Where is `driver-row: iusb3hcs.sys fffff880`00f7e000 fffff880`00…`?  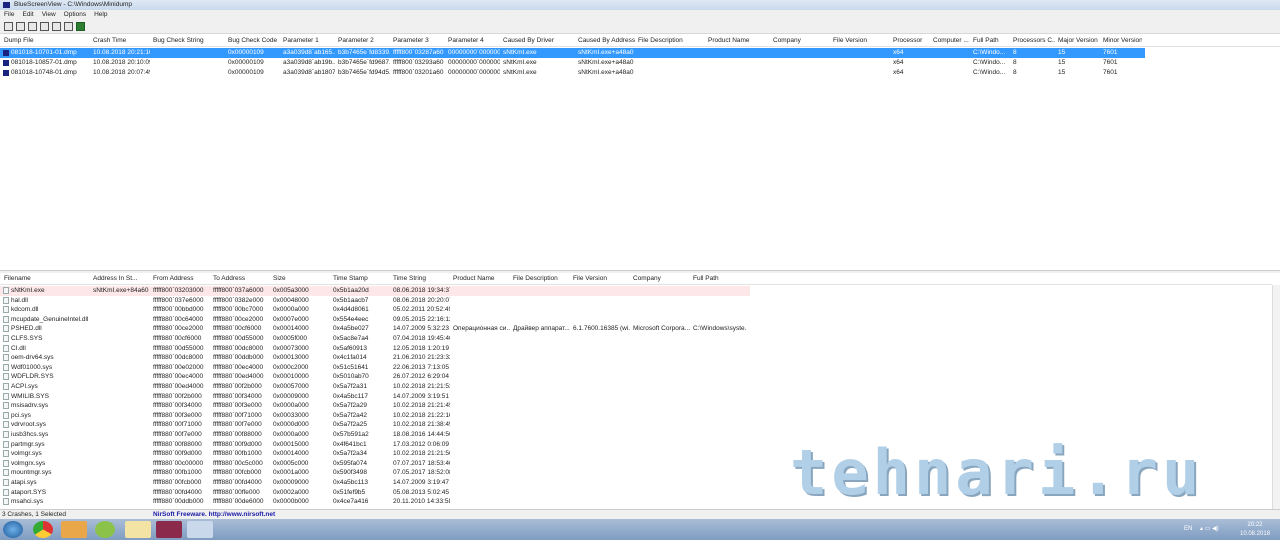 driver-row: iusb3hcs.sys fffff880`00f7e000 fffff880`00… is located at coordinates (375, 435).